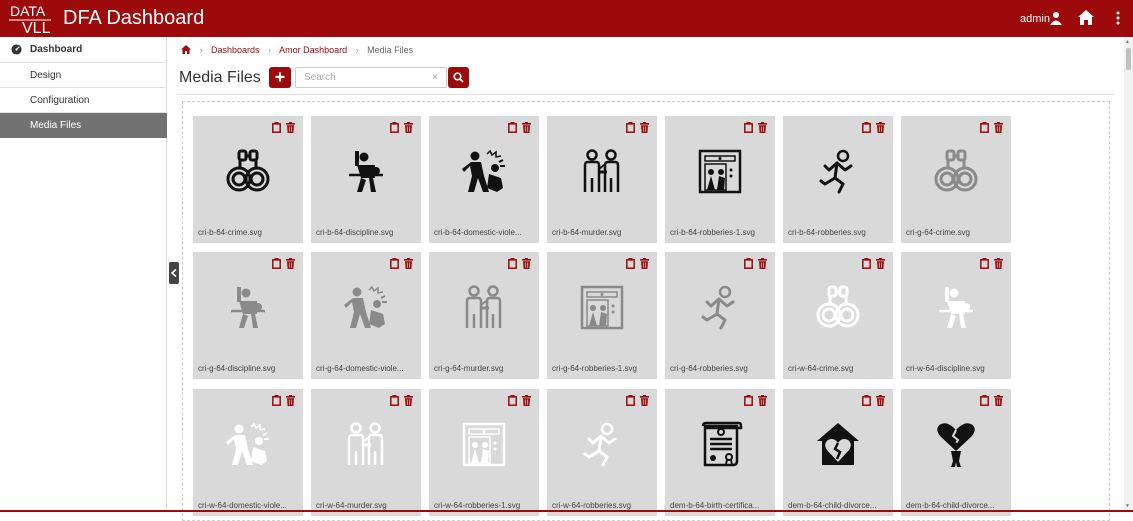 The height and width of the screenshot is (521, 1133). What do you see at coordinates (390, 50) in the screenshot?
I see `breadcrumb-current: Media Files` at bounding box center [390, 50].